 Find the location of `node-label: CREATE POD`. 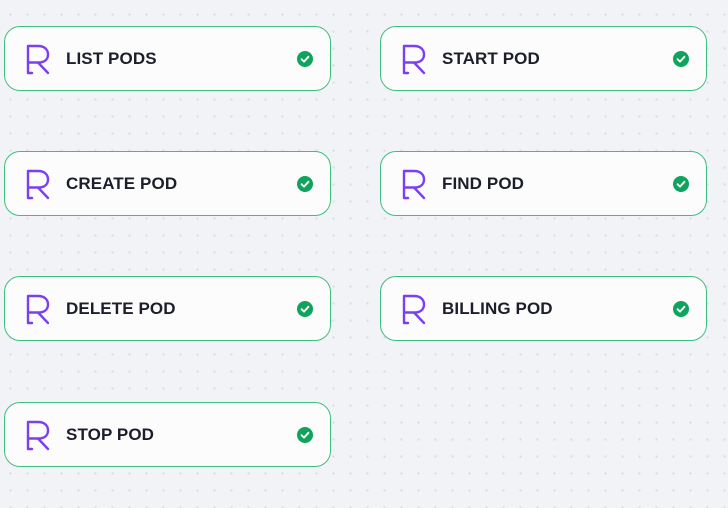

node-label: CREATE POD is located at coordinates (122, 183).